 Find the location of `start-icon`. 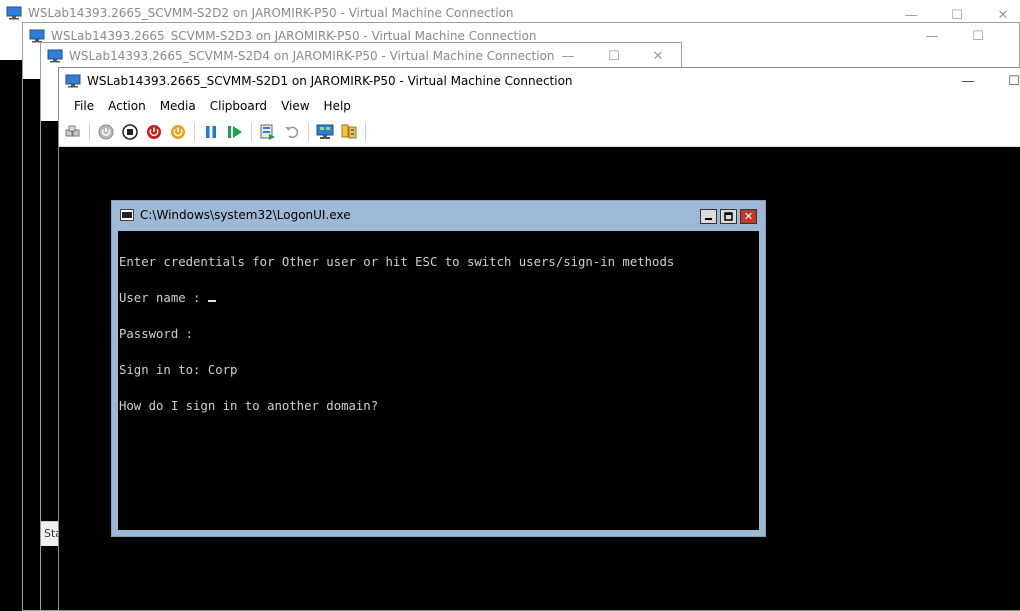

start-icon is located at coordinates (106, 132).